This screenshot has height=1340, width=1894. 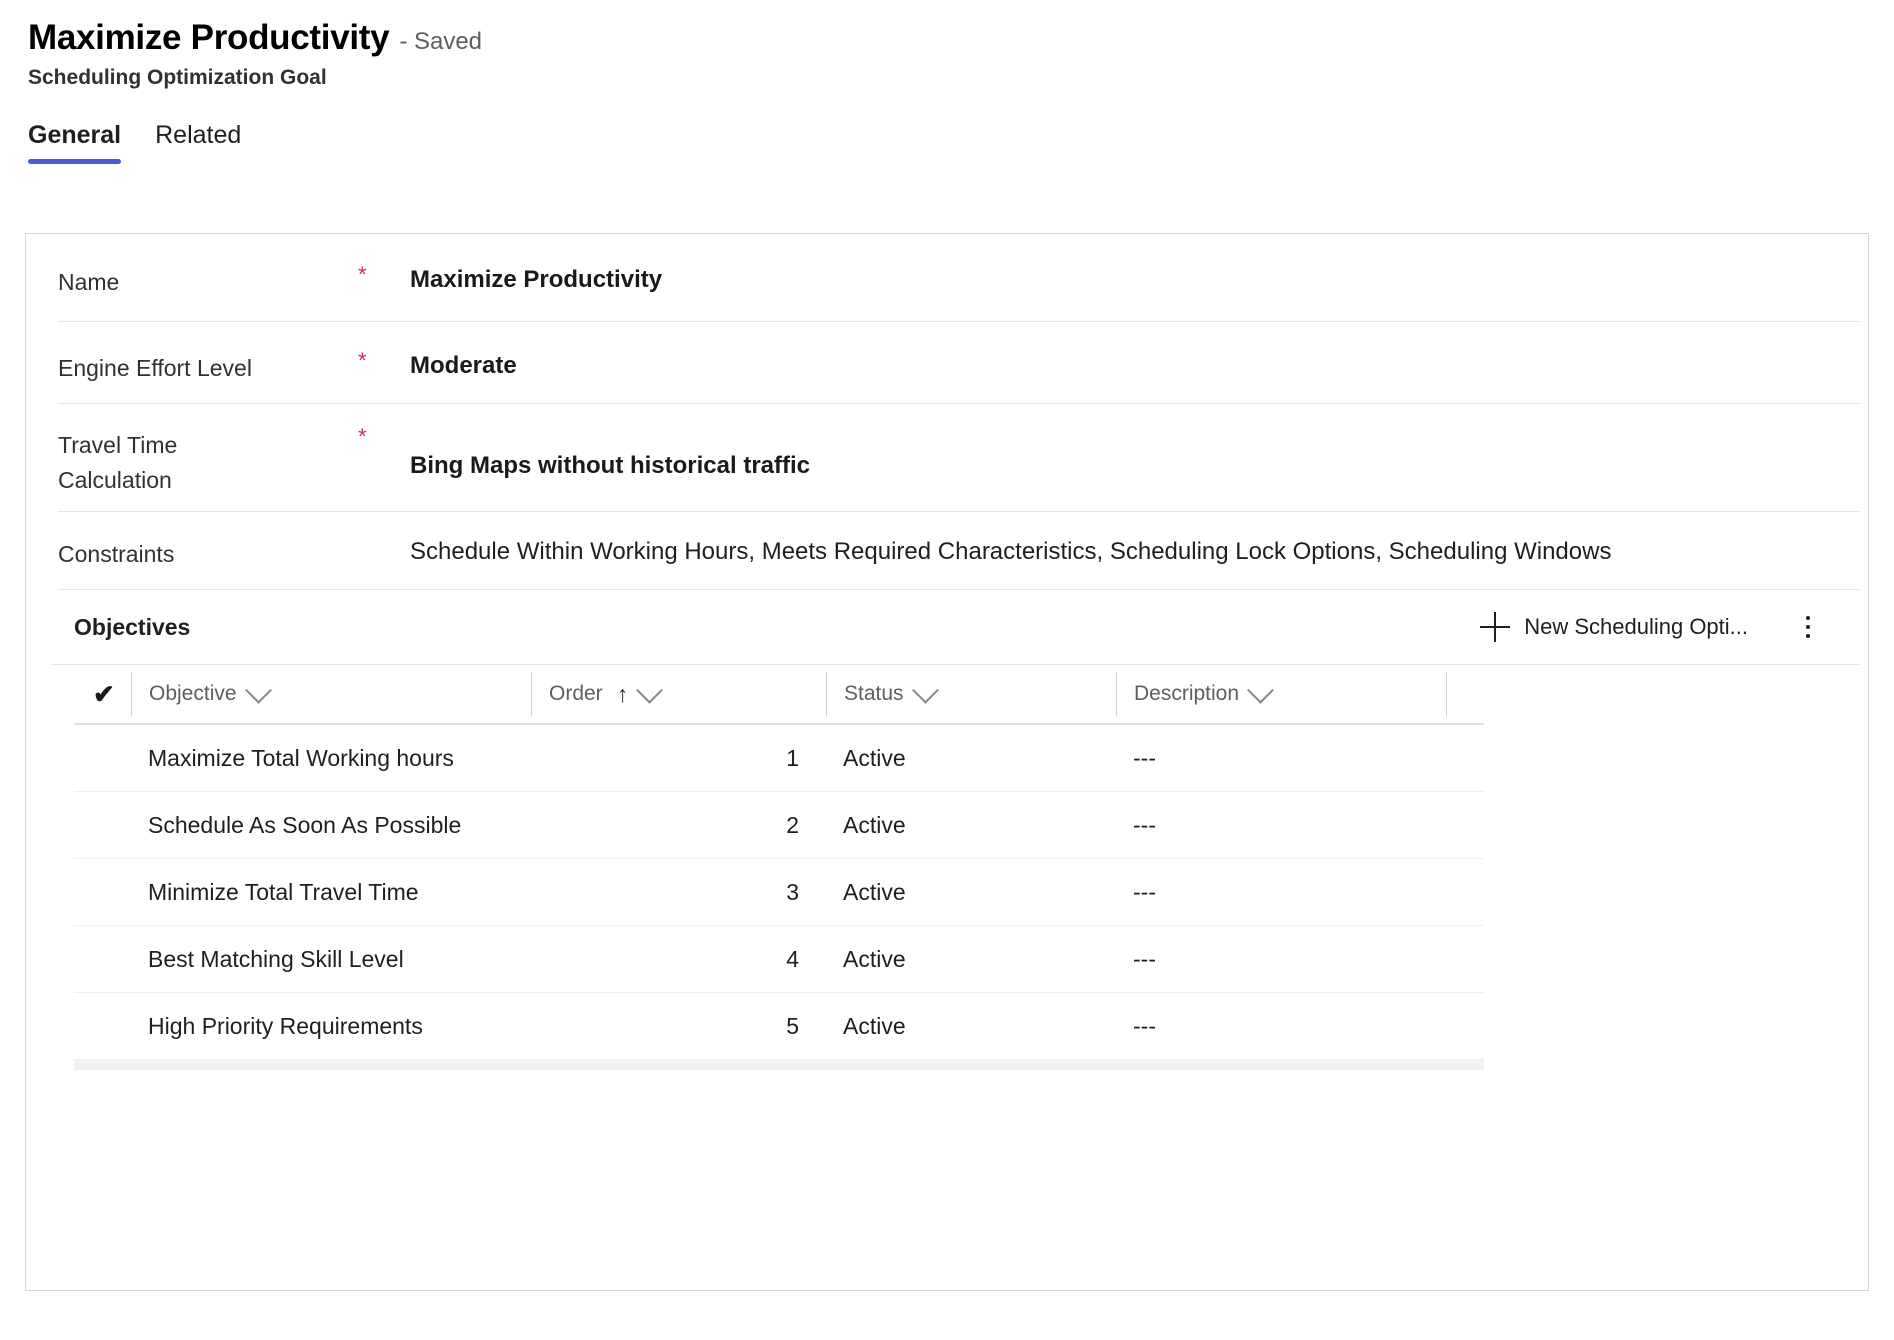 I want to click on grid-header-row: ✔ Objective Order ↑ Status Description, so click(x=779, y=695).